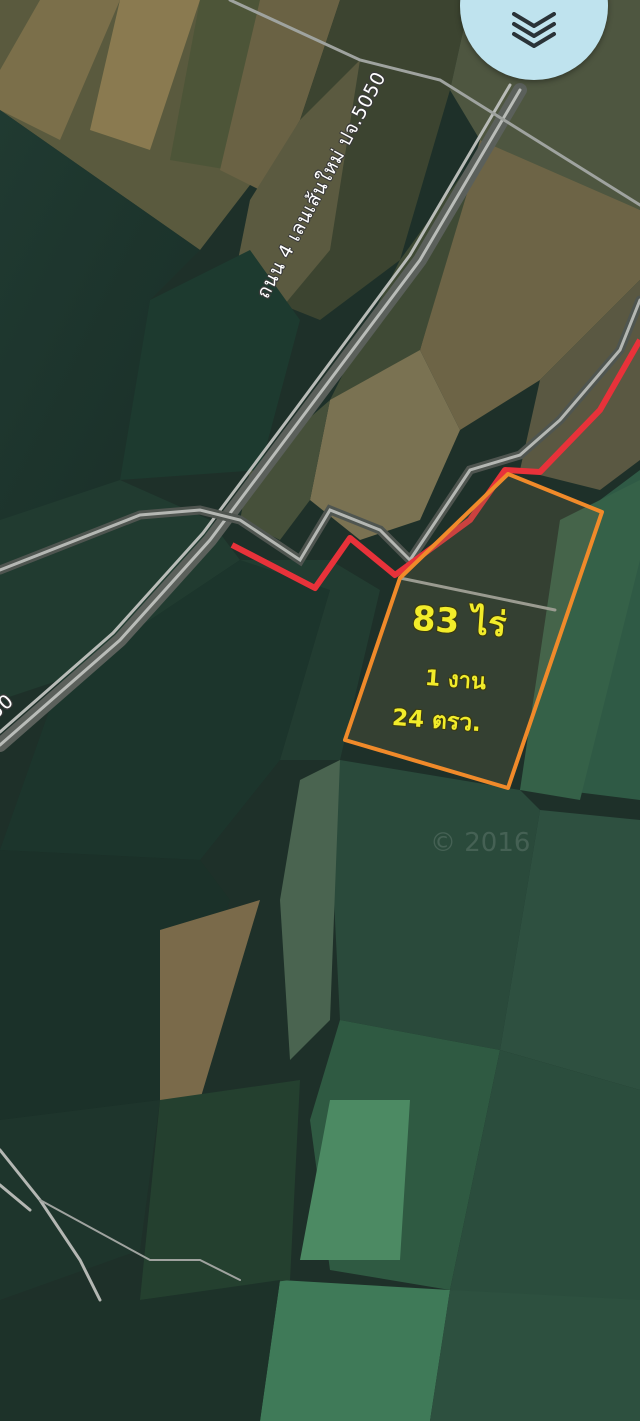  Describe the element at coordinates (455, 680) in the screenshot. I see `plot-area-ngan: 1 งาน` at that location.